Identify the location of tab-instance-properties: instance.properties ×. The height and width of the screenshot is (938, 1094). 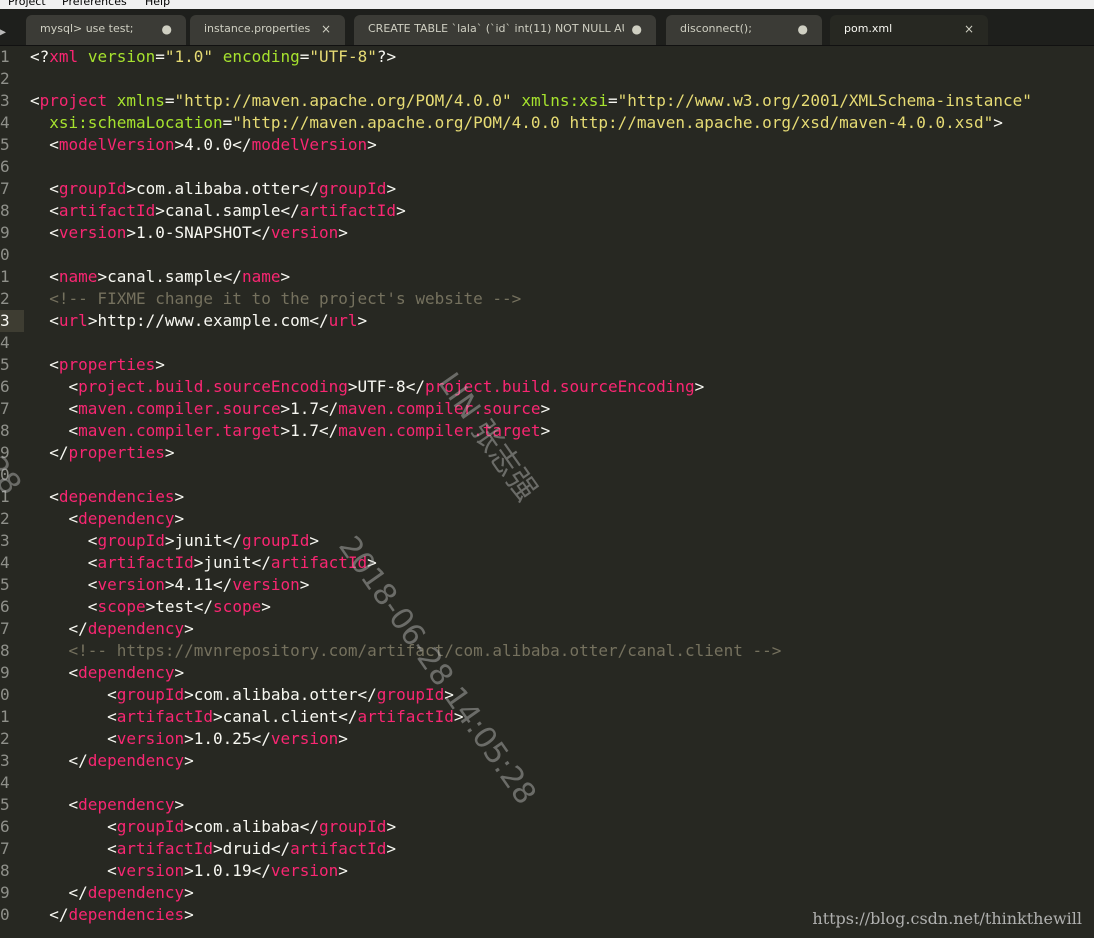
(267, 30).